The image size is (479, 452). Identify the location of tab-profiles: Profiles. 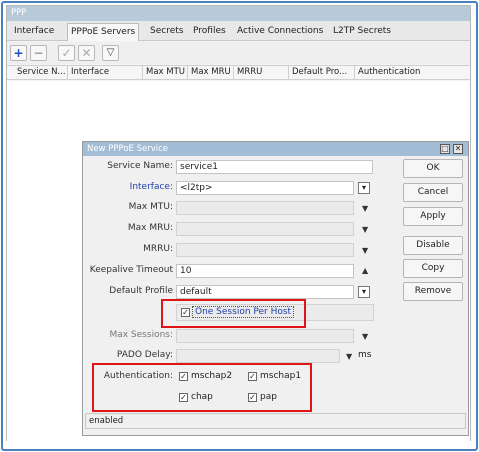
(209, 32).